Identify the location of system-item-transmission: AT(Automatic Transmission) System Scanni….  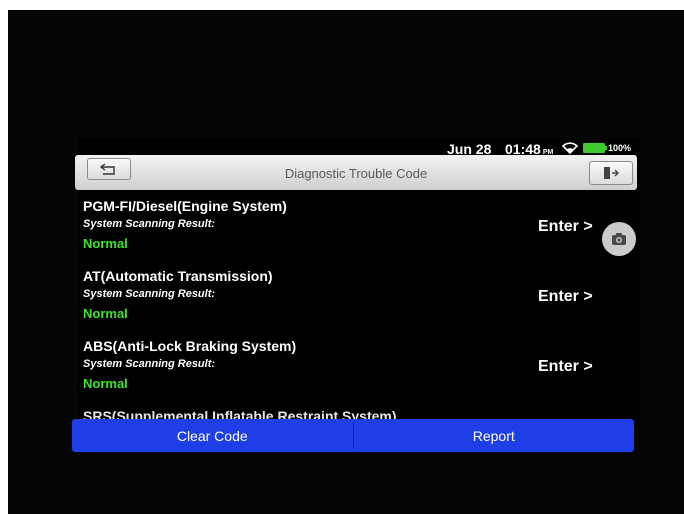
(358, 295).